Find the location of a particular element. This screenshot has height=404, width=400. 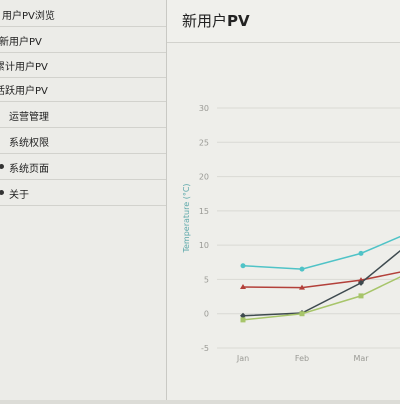

sidebar-item-system-pages: 系统页面 is located at coordinates (83, 167).